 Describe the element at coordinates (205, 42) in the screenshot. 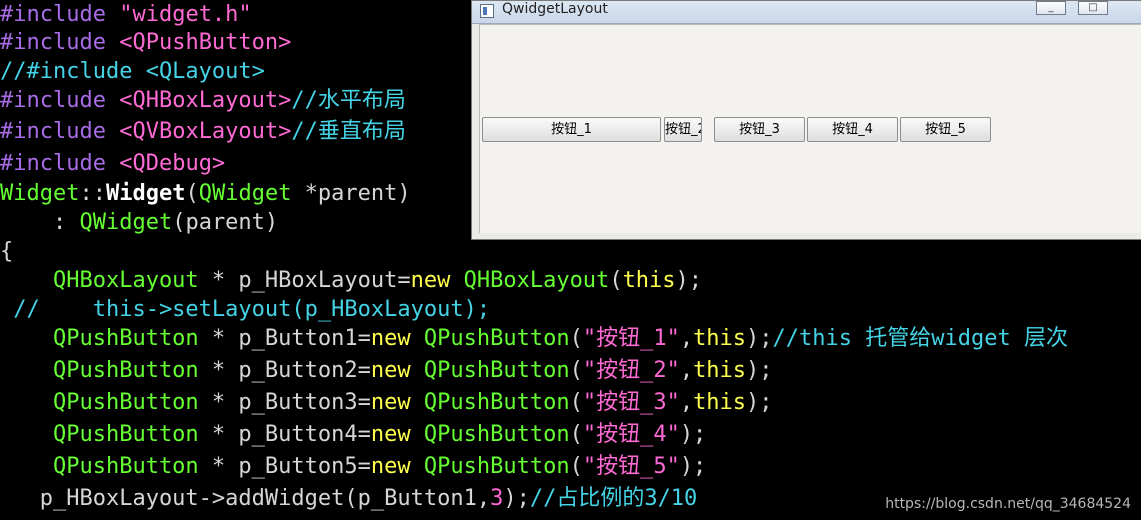

I see `token: <QPushButton>` at that location.